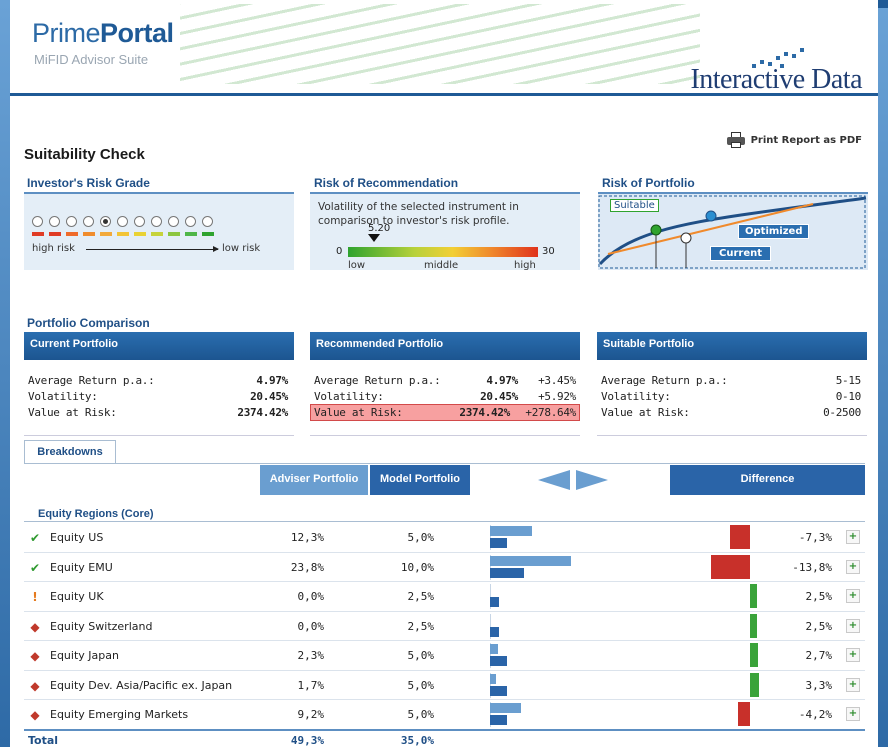  I want to click on window-frame-right, so click(883, 373).